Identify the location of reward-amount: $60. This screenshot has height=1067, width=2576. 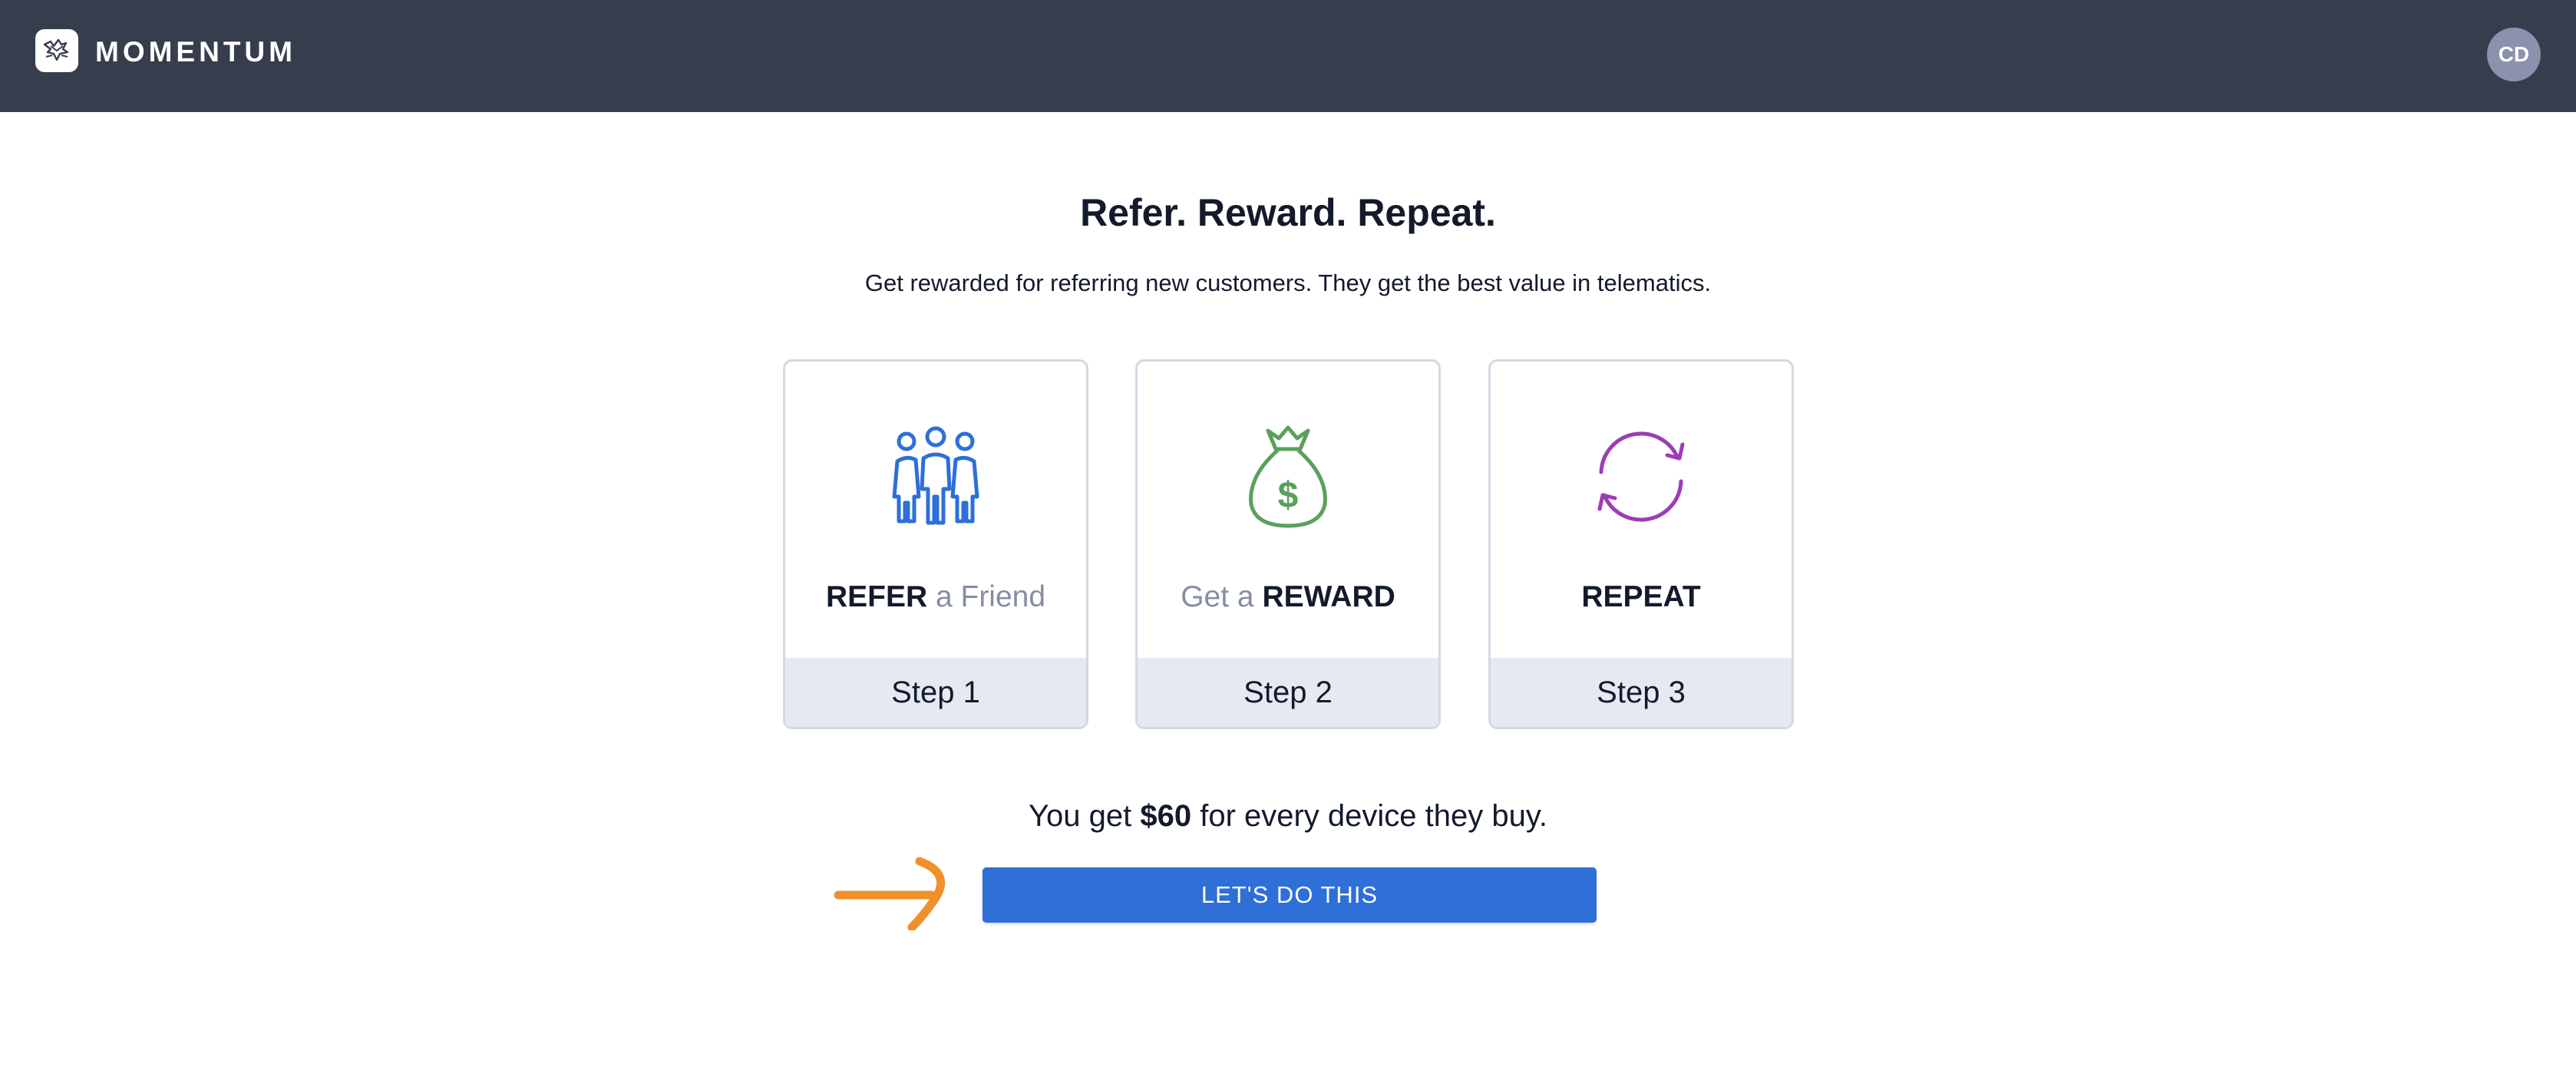
(1166, 816).